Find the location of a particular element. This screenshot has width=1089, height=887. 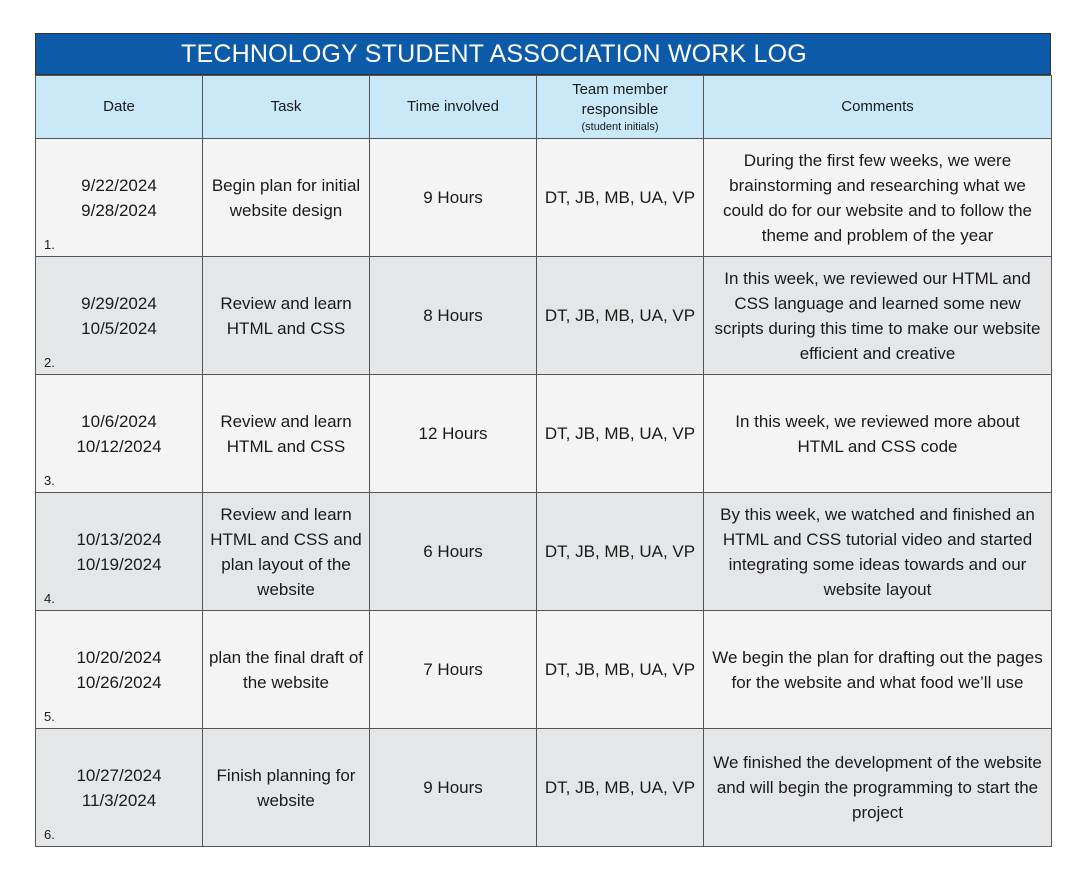

header-team-label: Team member responsible is located at coordinates (620, 99).